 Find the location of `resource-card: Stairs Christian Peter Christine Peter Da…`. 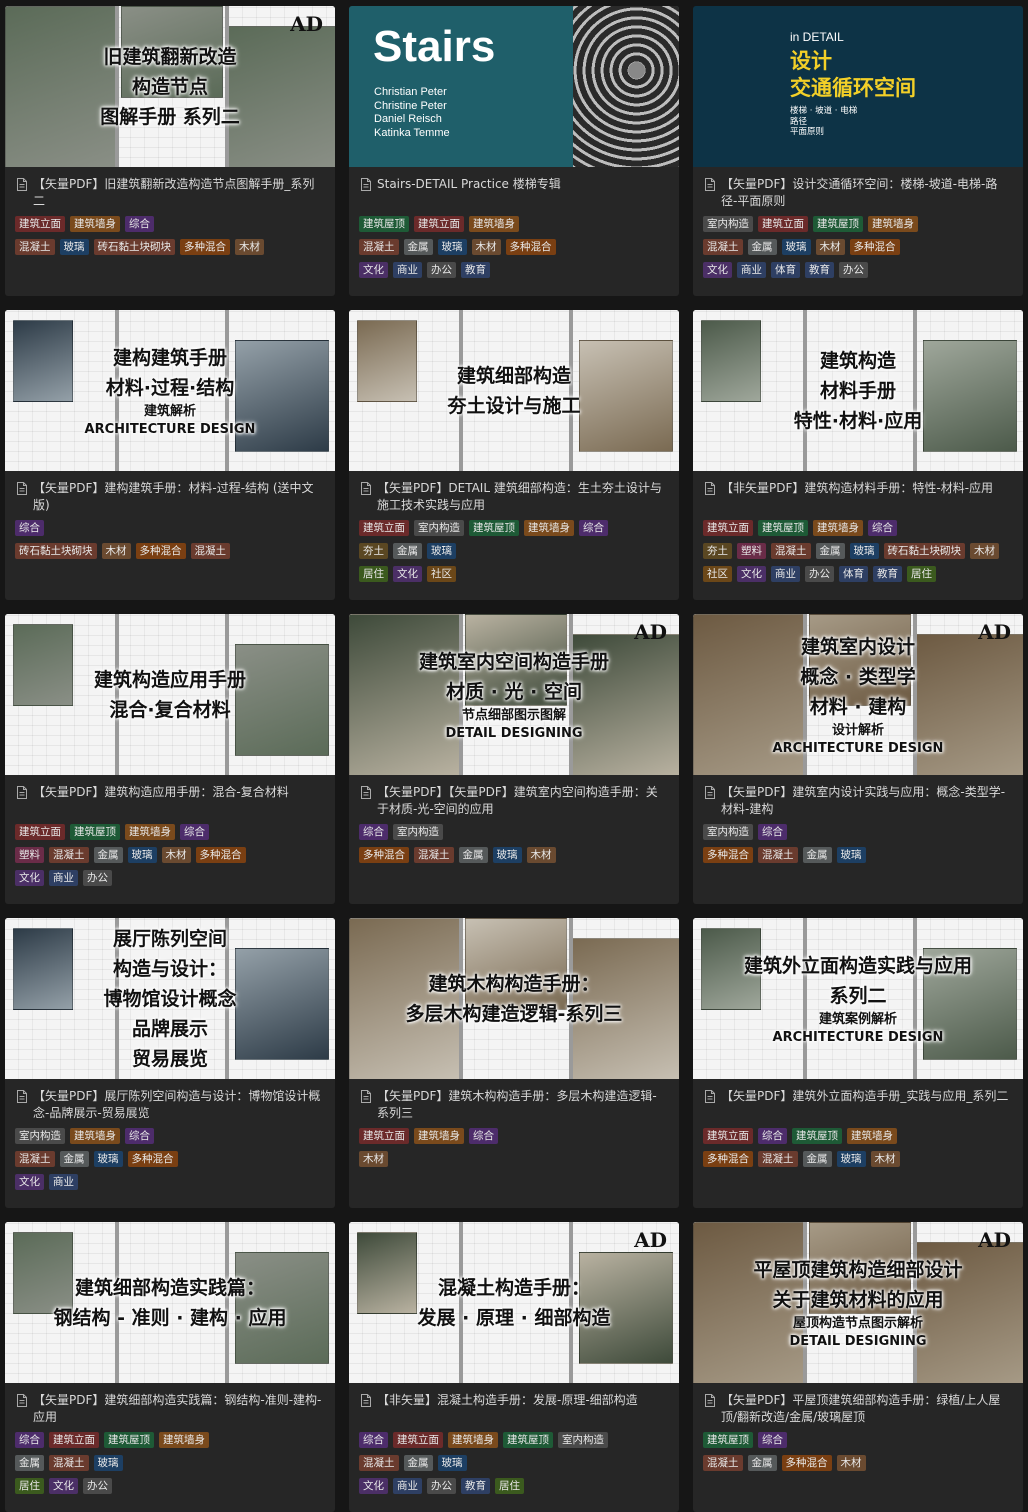

resource-card: Stairs Christian Peter Christine Peter Da… is located at coordinates (514, 151).